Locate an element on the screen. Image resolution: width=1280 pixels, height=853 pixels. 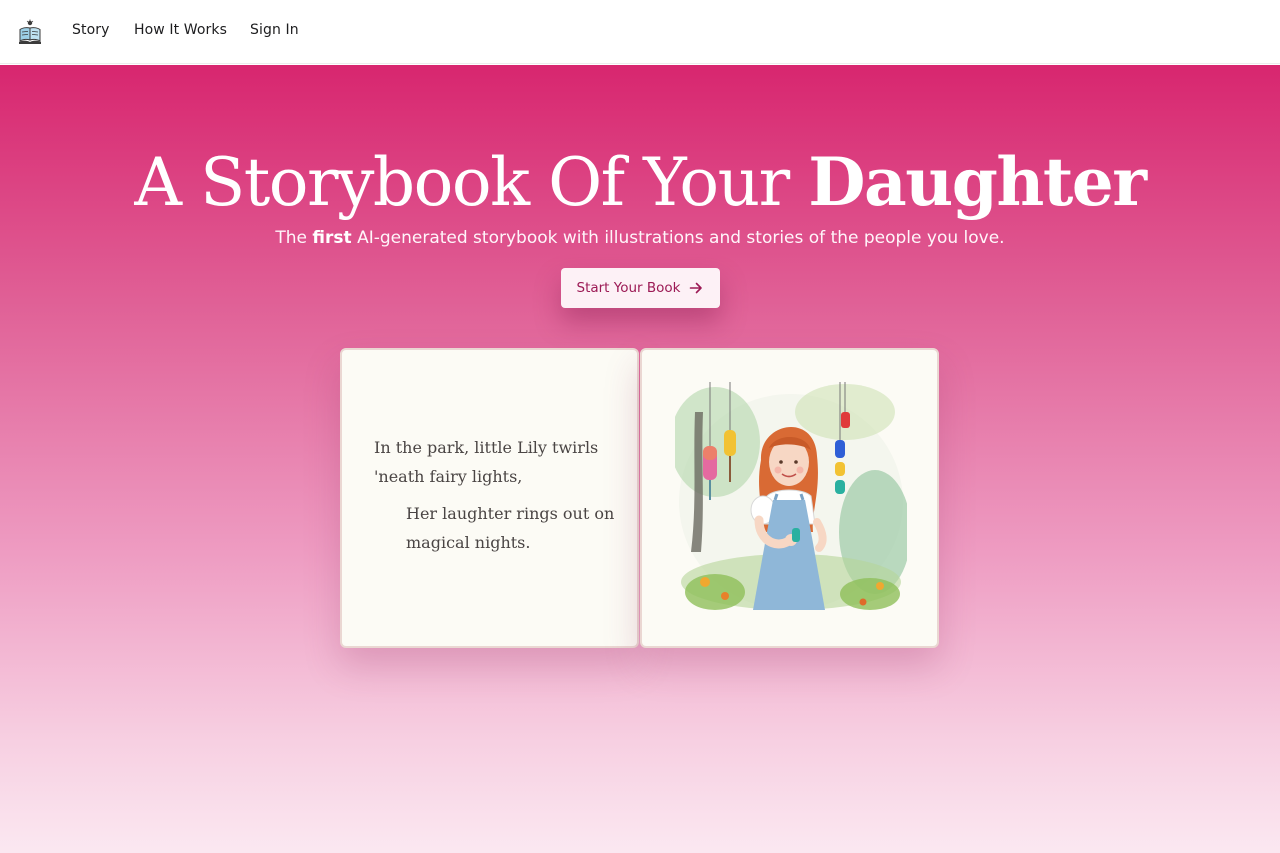
hero-subtitle-bold: first is located at coordinates (332, 238).